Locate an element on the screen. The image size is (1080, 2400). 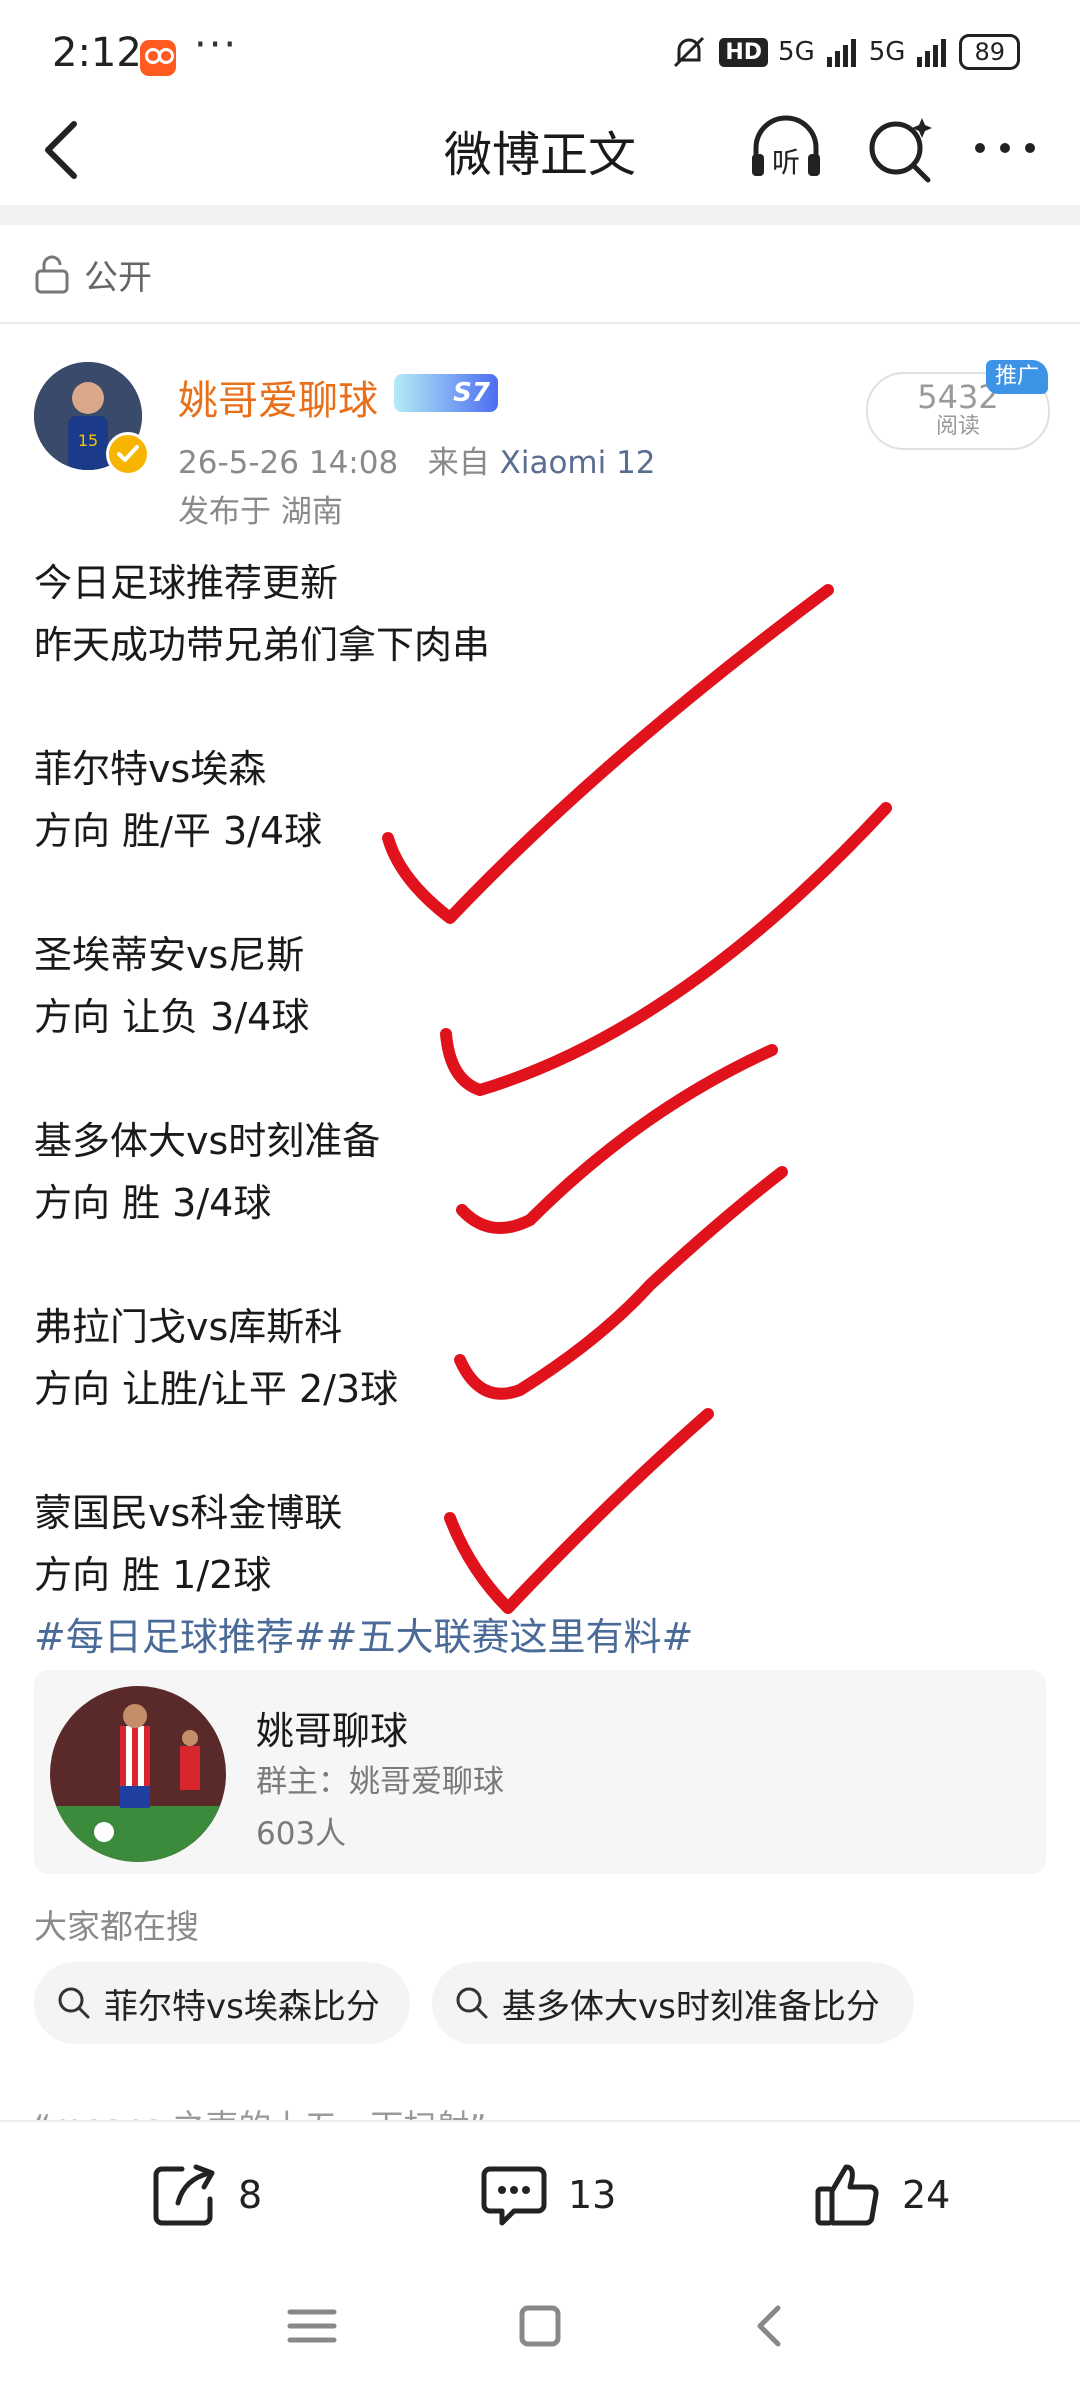
privacy-indicator: 公开 is located at coordinates (93, 274).